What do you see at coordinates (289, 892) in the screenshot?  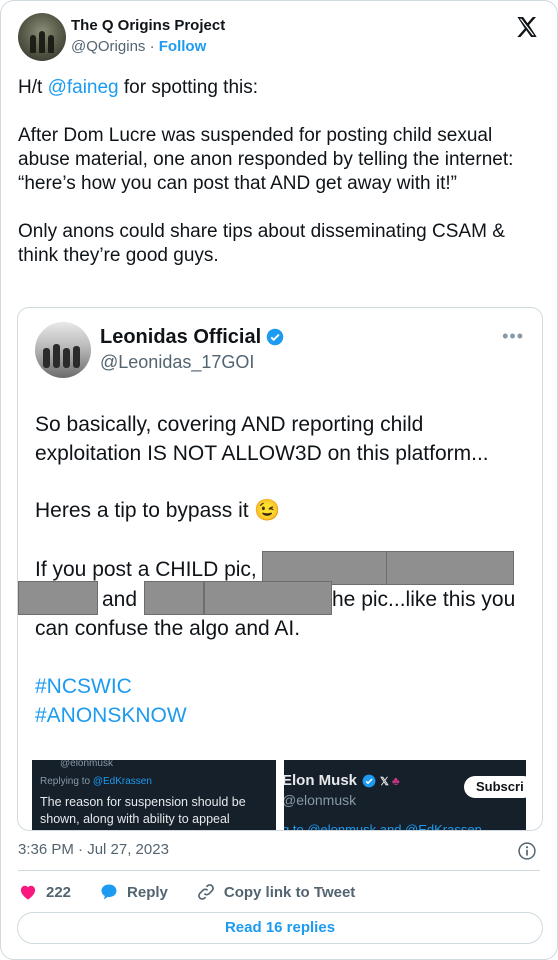 I see `copy-link-label: Copy link to Tweet` at bounding box center [289, 892].